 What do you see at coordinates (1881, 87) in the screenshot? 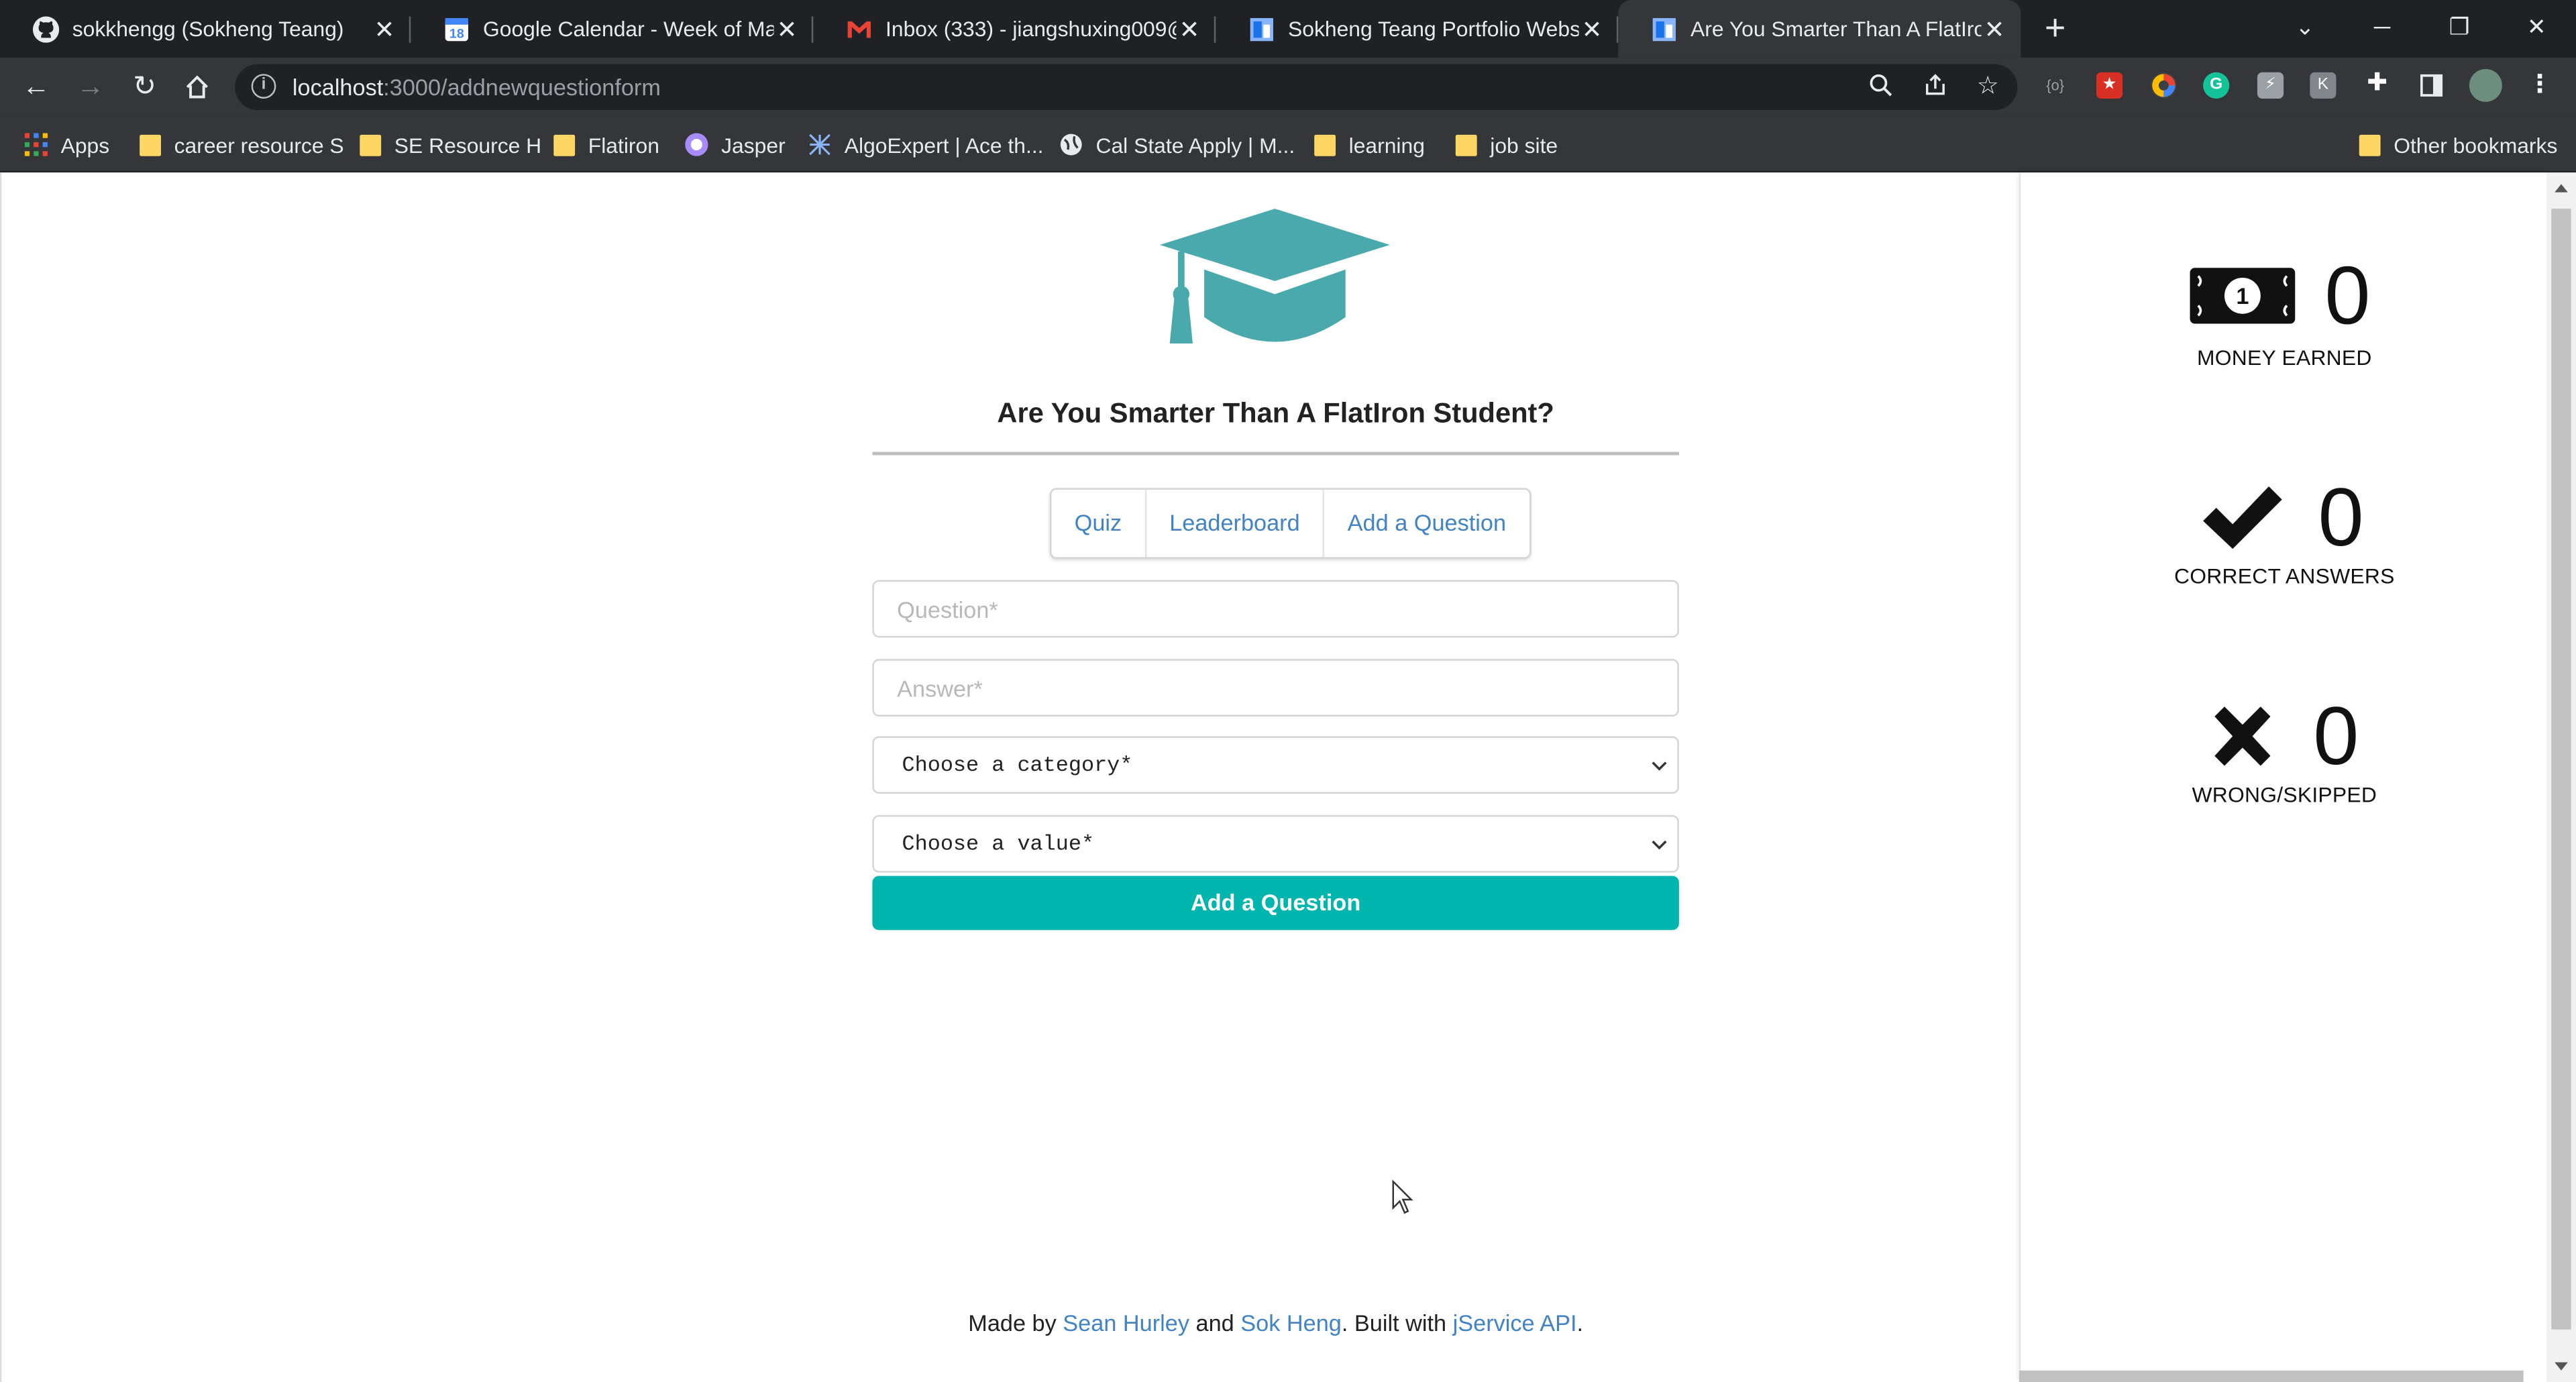
I see `zoom-icon` at bounding box center [1881, 87].